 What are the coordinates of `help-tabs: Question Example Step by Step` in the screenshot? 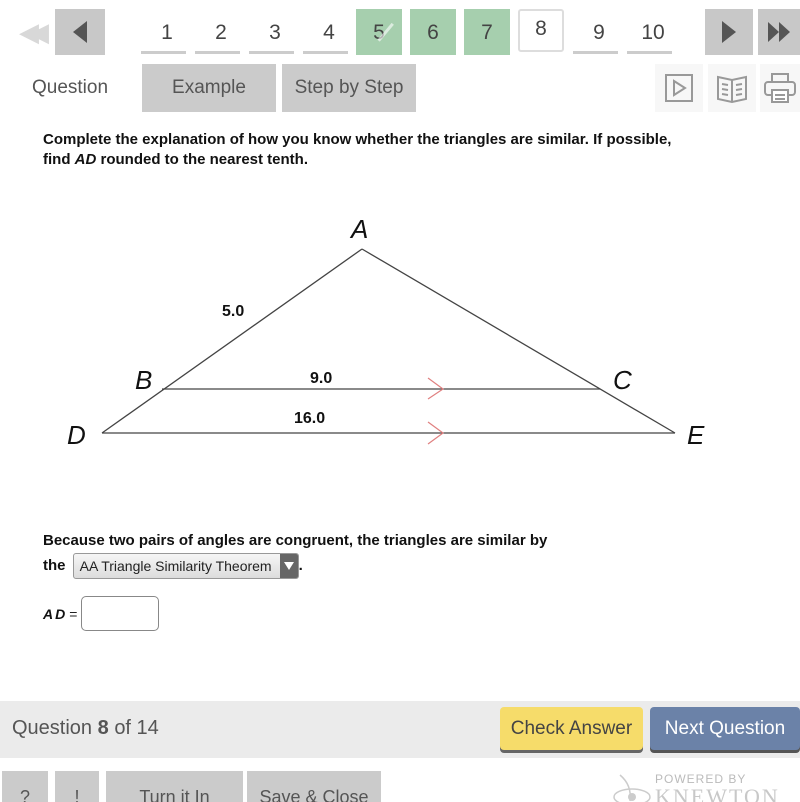 It's located at (400, 89).